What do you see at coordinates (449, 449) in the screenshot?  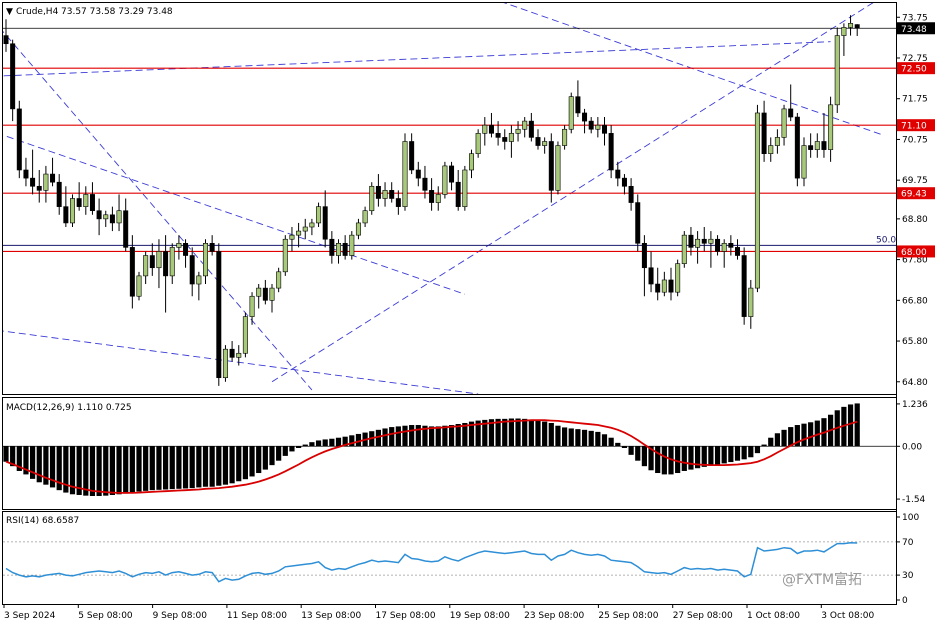 I see `macd-indicator` at bounding box center [449, 449].